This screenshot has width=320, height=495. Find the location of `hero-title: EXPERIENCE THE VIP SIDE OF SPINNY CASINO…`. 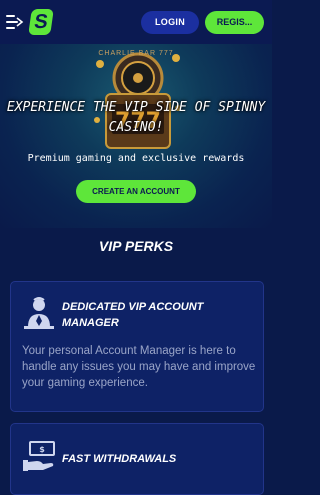

hero-title: EXPERIENCE THE VIP SIDE OF SPINNY CASINO… is located at coordinates (136, 117).